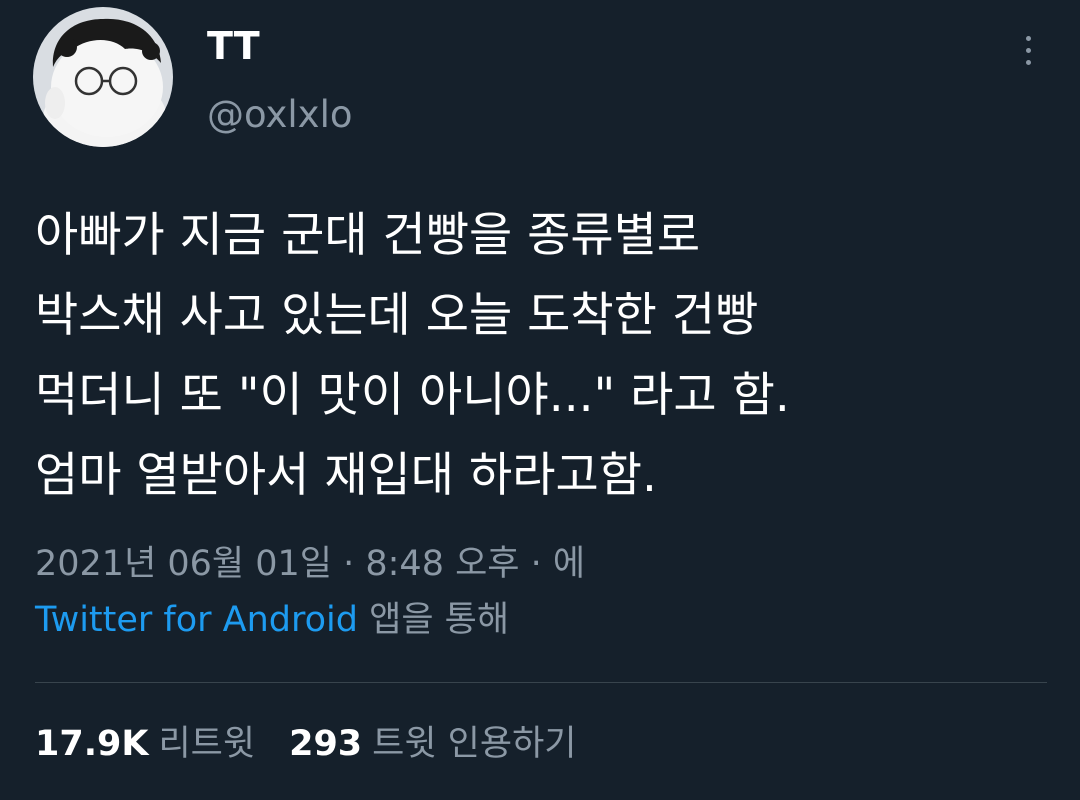 The height and width of the screenshot is (800, 1080). Describe the element at coordinates (1028, 38) in the screenshot. I see `more-vertical-icon` at that location.